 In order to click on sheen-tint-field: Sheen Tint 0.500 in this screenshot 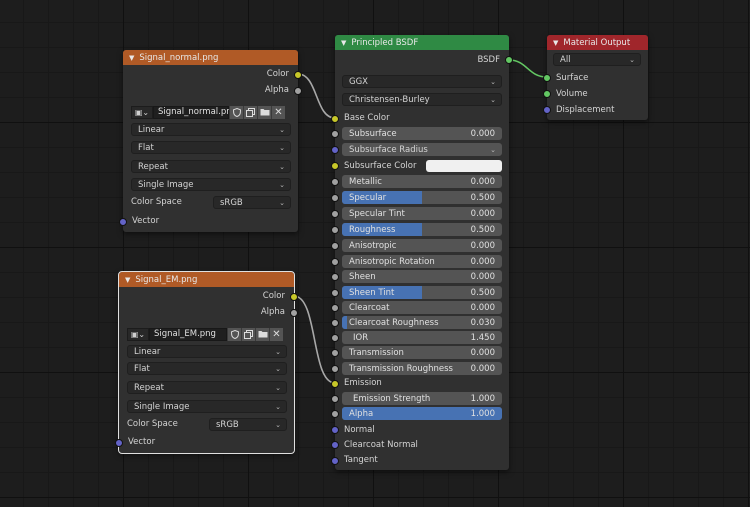, I will do `click(422, 292)`.